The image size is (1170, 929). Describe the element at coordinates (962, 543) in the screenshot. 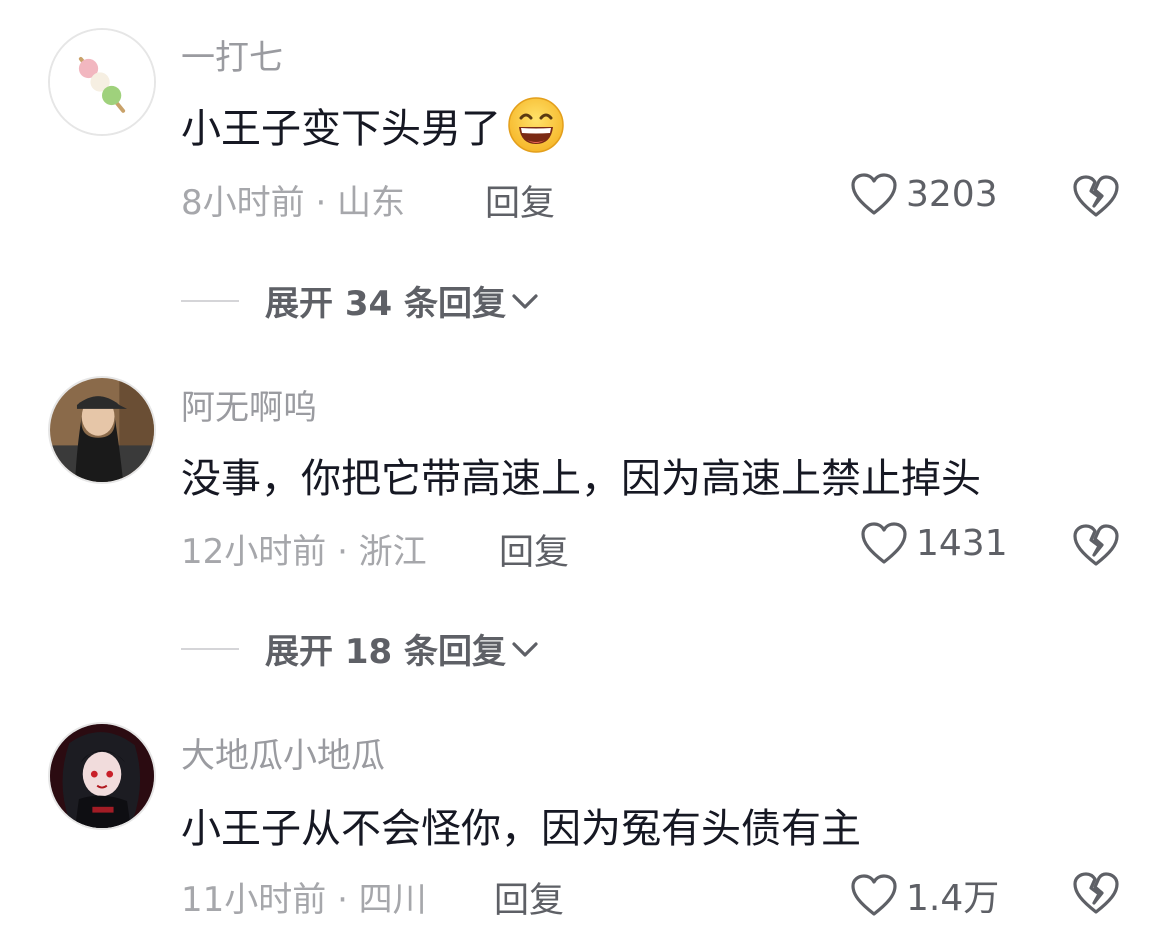

I see `like-count: 1431` at that location.